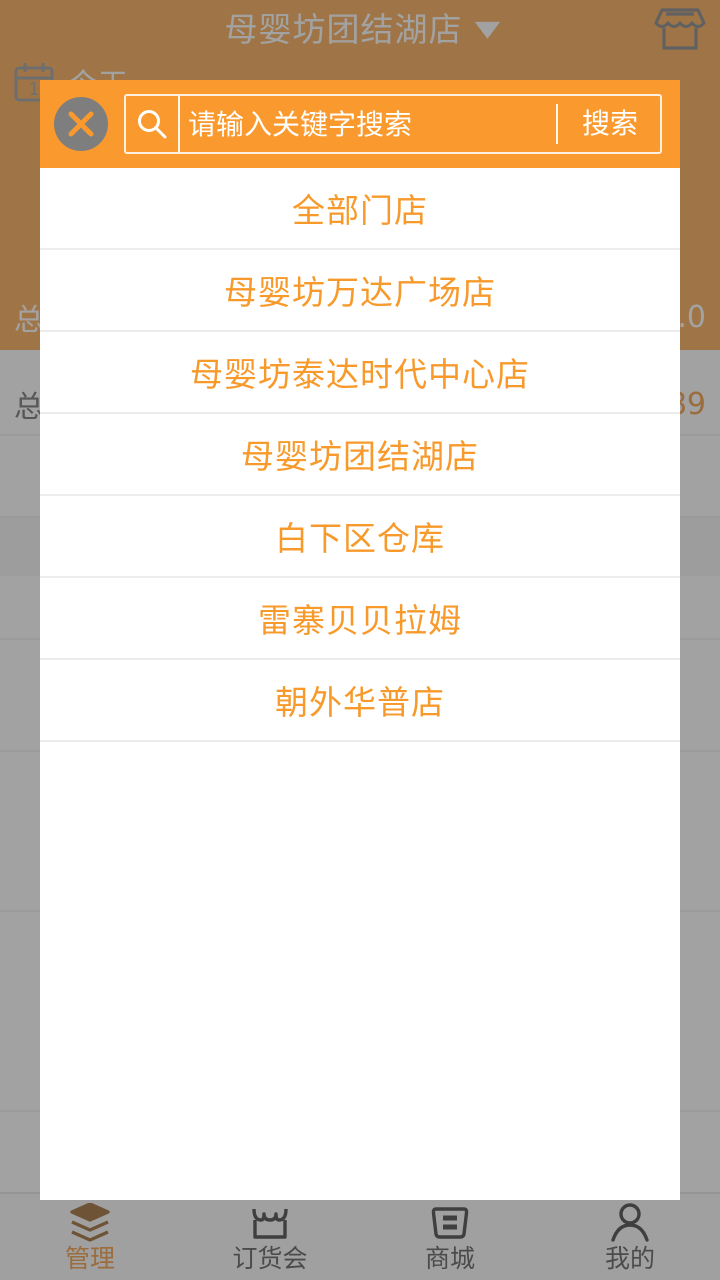  What do you see at coordinates (607, 124) in the screenshot?
I see `search-button: 搜索` at bounding box center [607, 124].